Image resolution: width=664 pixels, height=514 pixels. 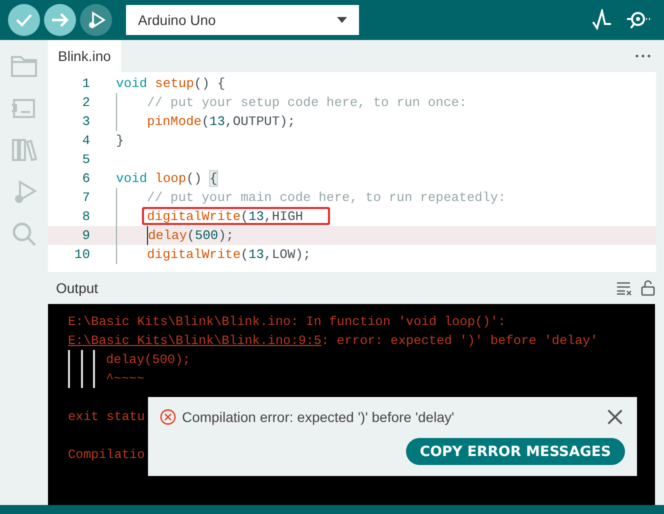 I want to click on board-name: Arduino Uno, so click(x=177, y=20).